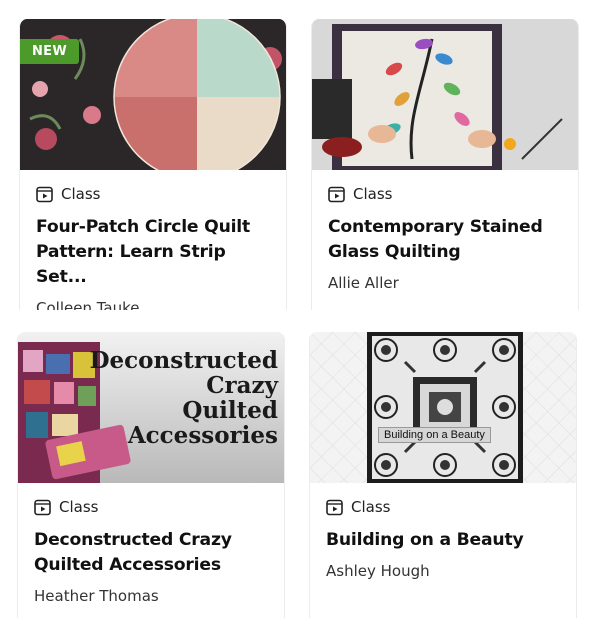 This screenshot has height=618, width=595. What do you see at coordinates (151, 565) in the screenshot?
I see `class-title-line: Quilted Accessories` at bounding box center [151, 565].